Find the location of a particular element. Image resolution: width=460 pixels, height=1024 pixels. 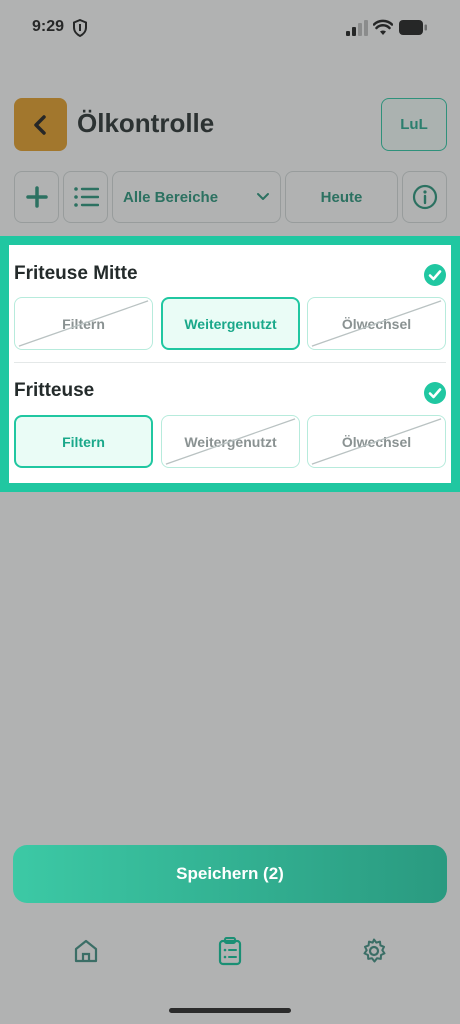

gear-icon is located at coordinates (374, 950).